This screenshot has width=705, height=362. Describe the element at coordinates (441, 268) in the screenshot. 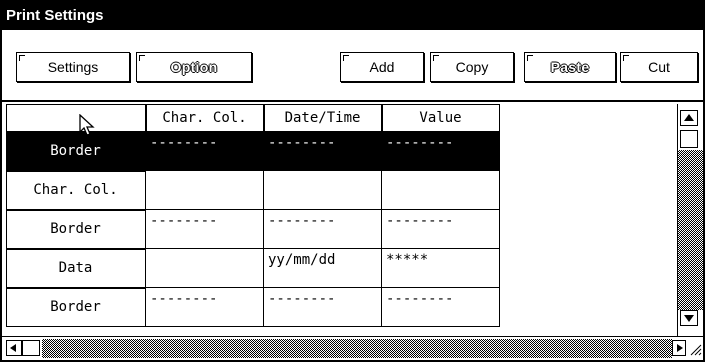

I see `grid-cell: *****` at that location.